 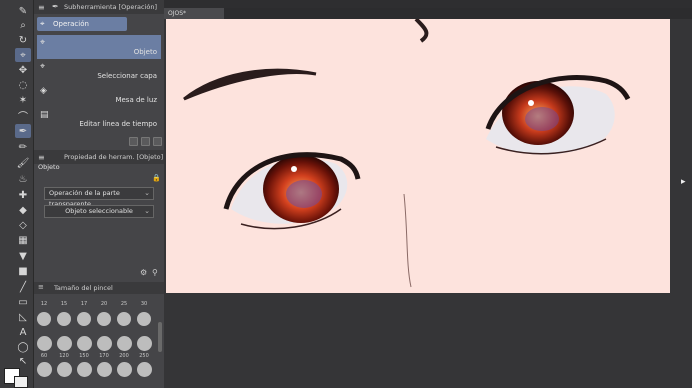 What do you see at coordinates (99, 288) in the screenshot?
I see `brush-size-header: Tamaño del pincel` at bounding box center [99, 288].